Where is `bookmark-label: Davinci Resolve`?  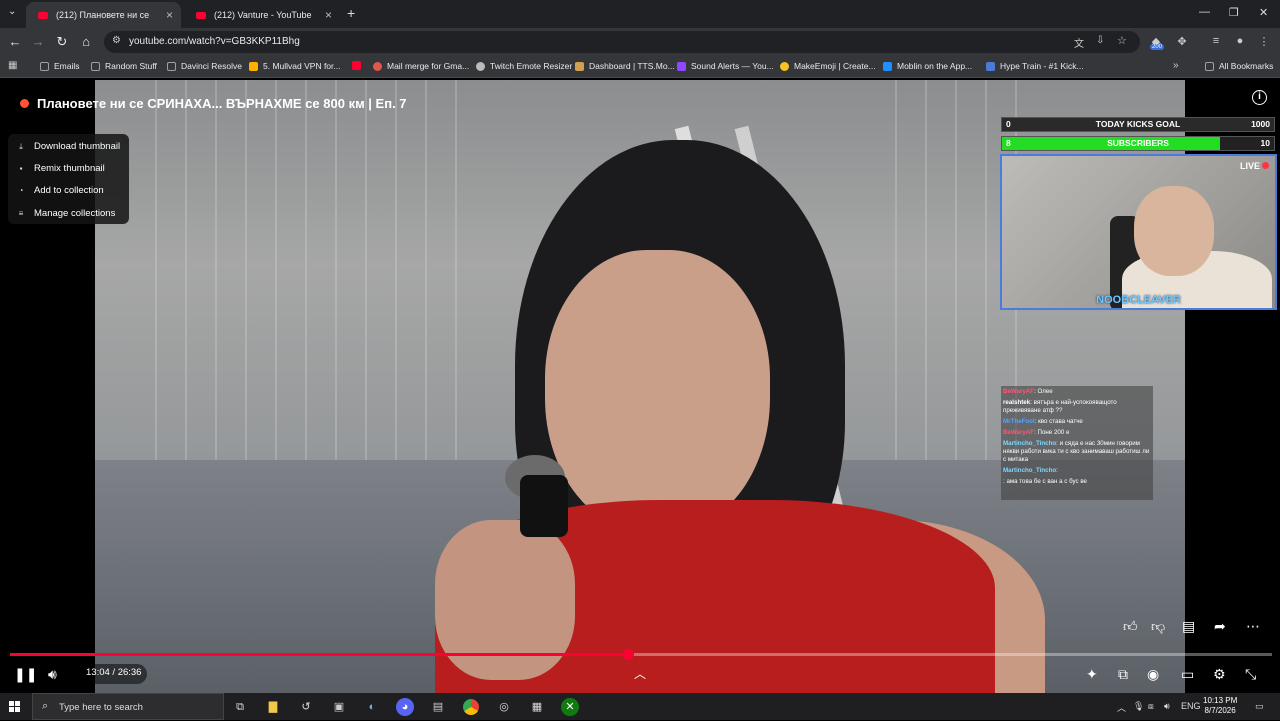
bookmark-label: Davinci Resolve is located at coordinates (211, 66).